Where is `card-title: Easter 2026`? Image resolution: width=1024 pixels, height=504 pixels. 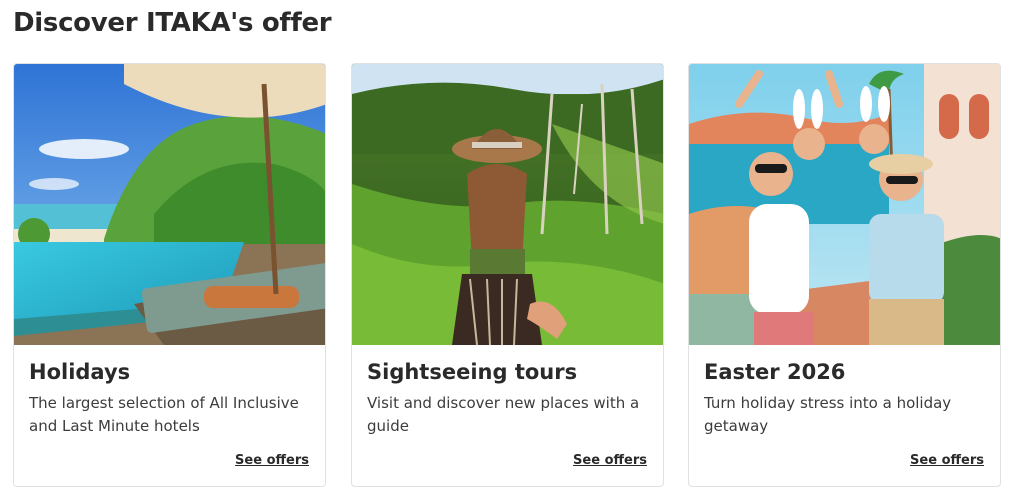
card-title: Easter 2026 is located at coordinates (775, 372).